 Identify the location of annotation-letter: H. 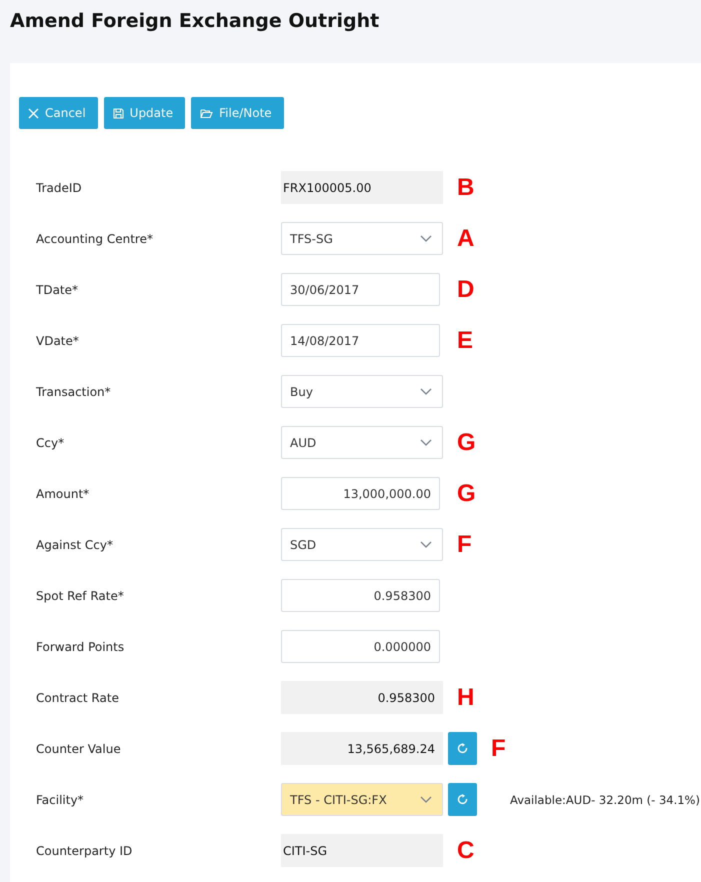
(465, 698).